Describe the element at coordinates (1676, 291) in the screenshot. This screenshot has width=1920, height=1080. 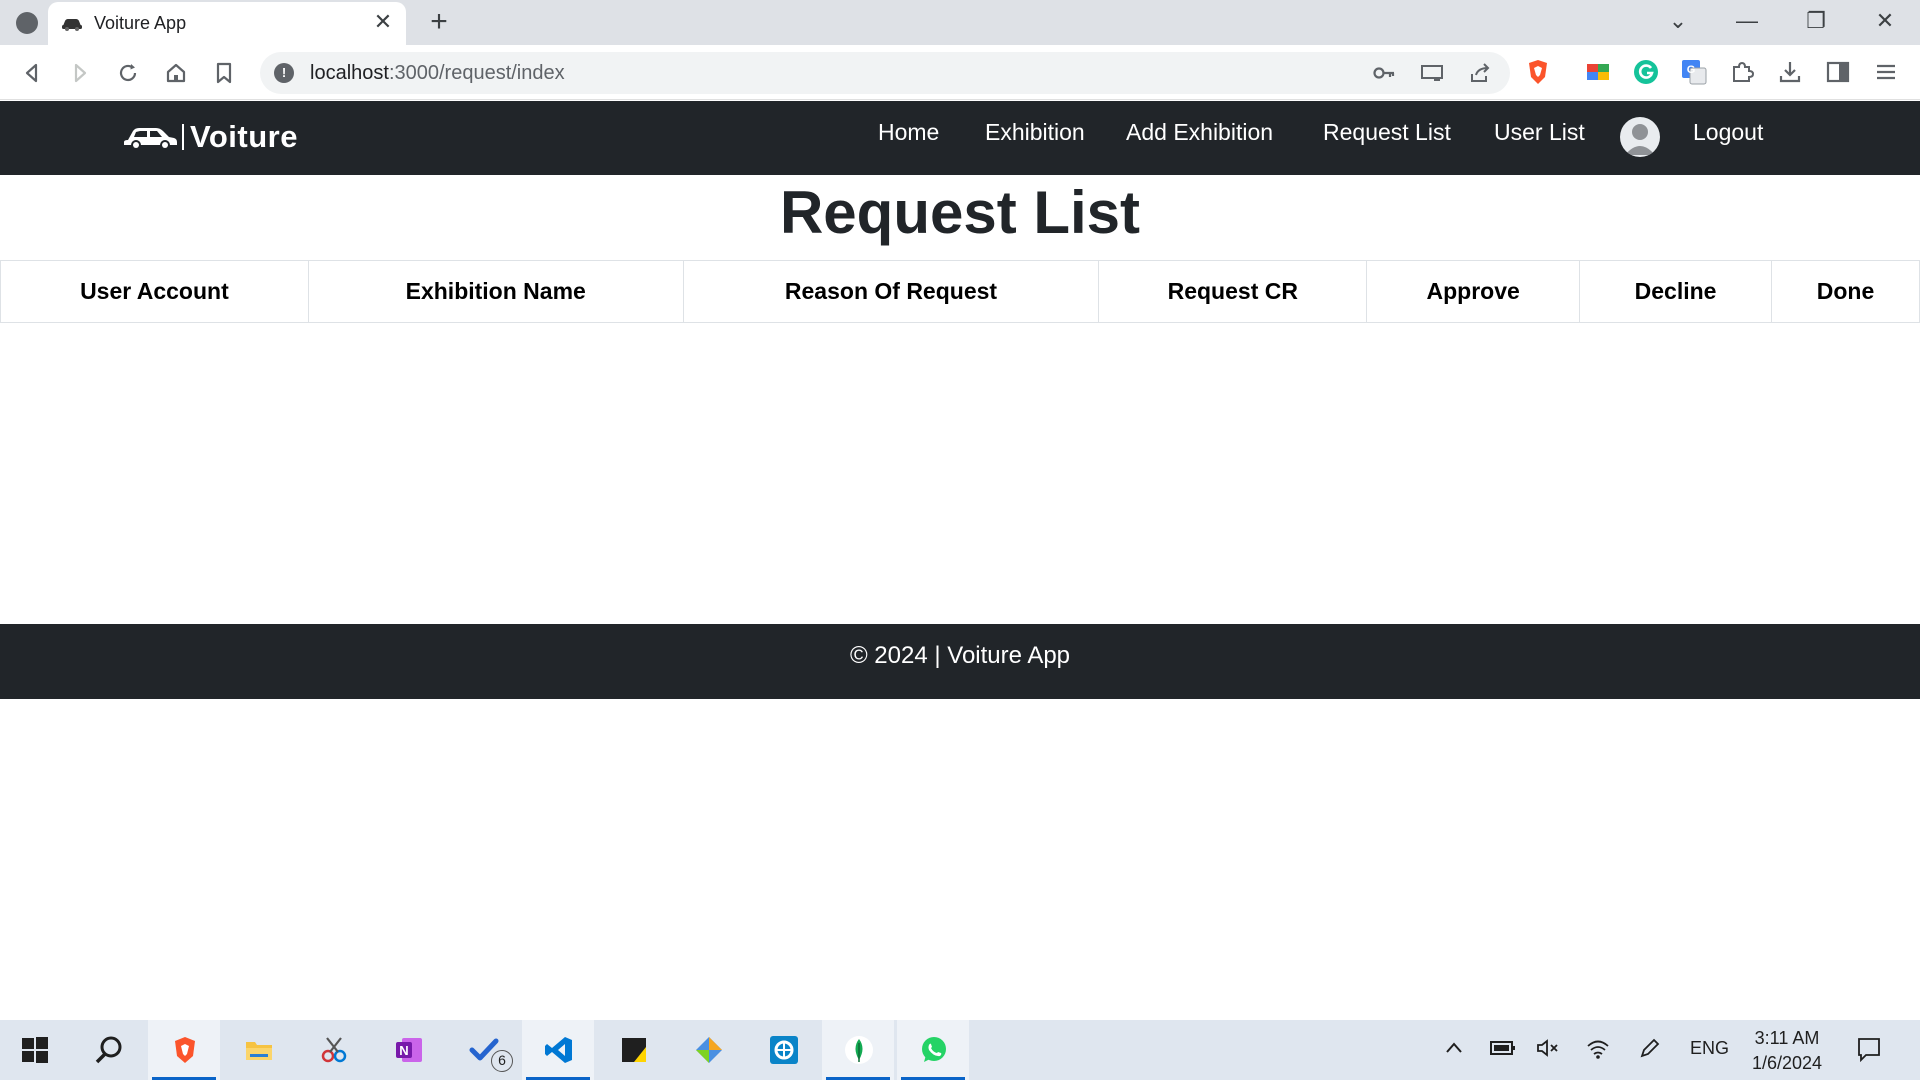
I see `col-decline: Decline` at that location.